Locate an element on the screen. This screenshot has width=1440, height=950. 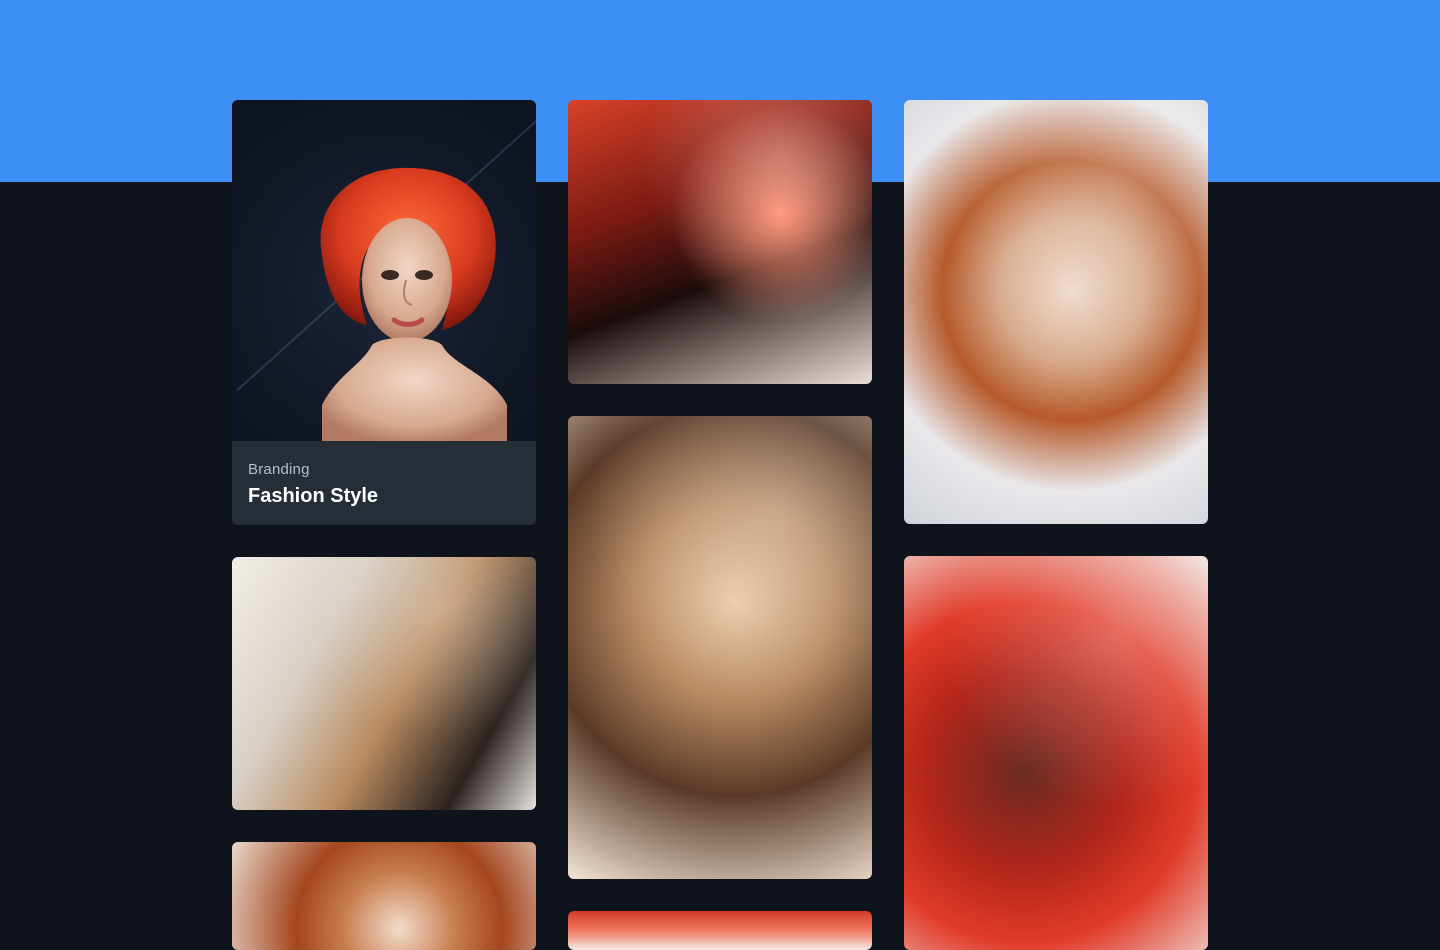
gallery-item-red-dress-hat is located at coordinates (1056, 753).